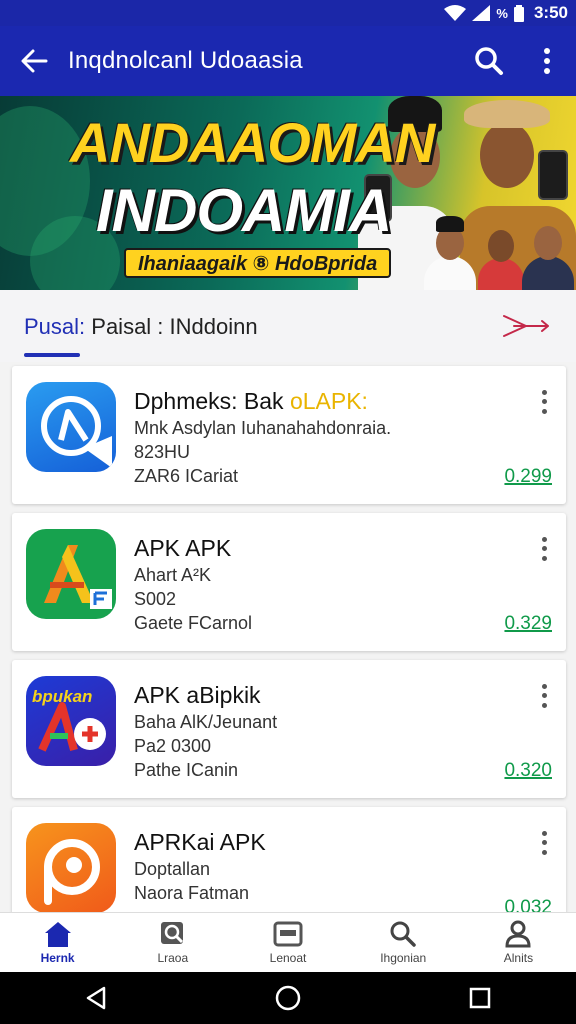  What do you see at coordinates (171, 326) in the screenshot?
I see `section-title-rest: Paisal : INddoinn` at bounding box center [171, 326].